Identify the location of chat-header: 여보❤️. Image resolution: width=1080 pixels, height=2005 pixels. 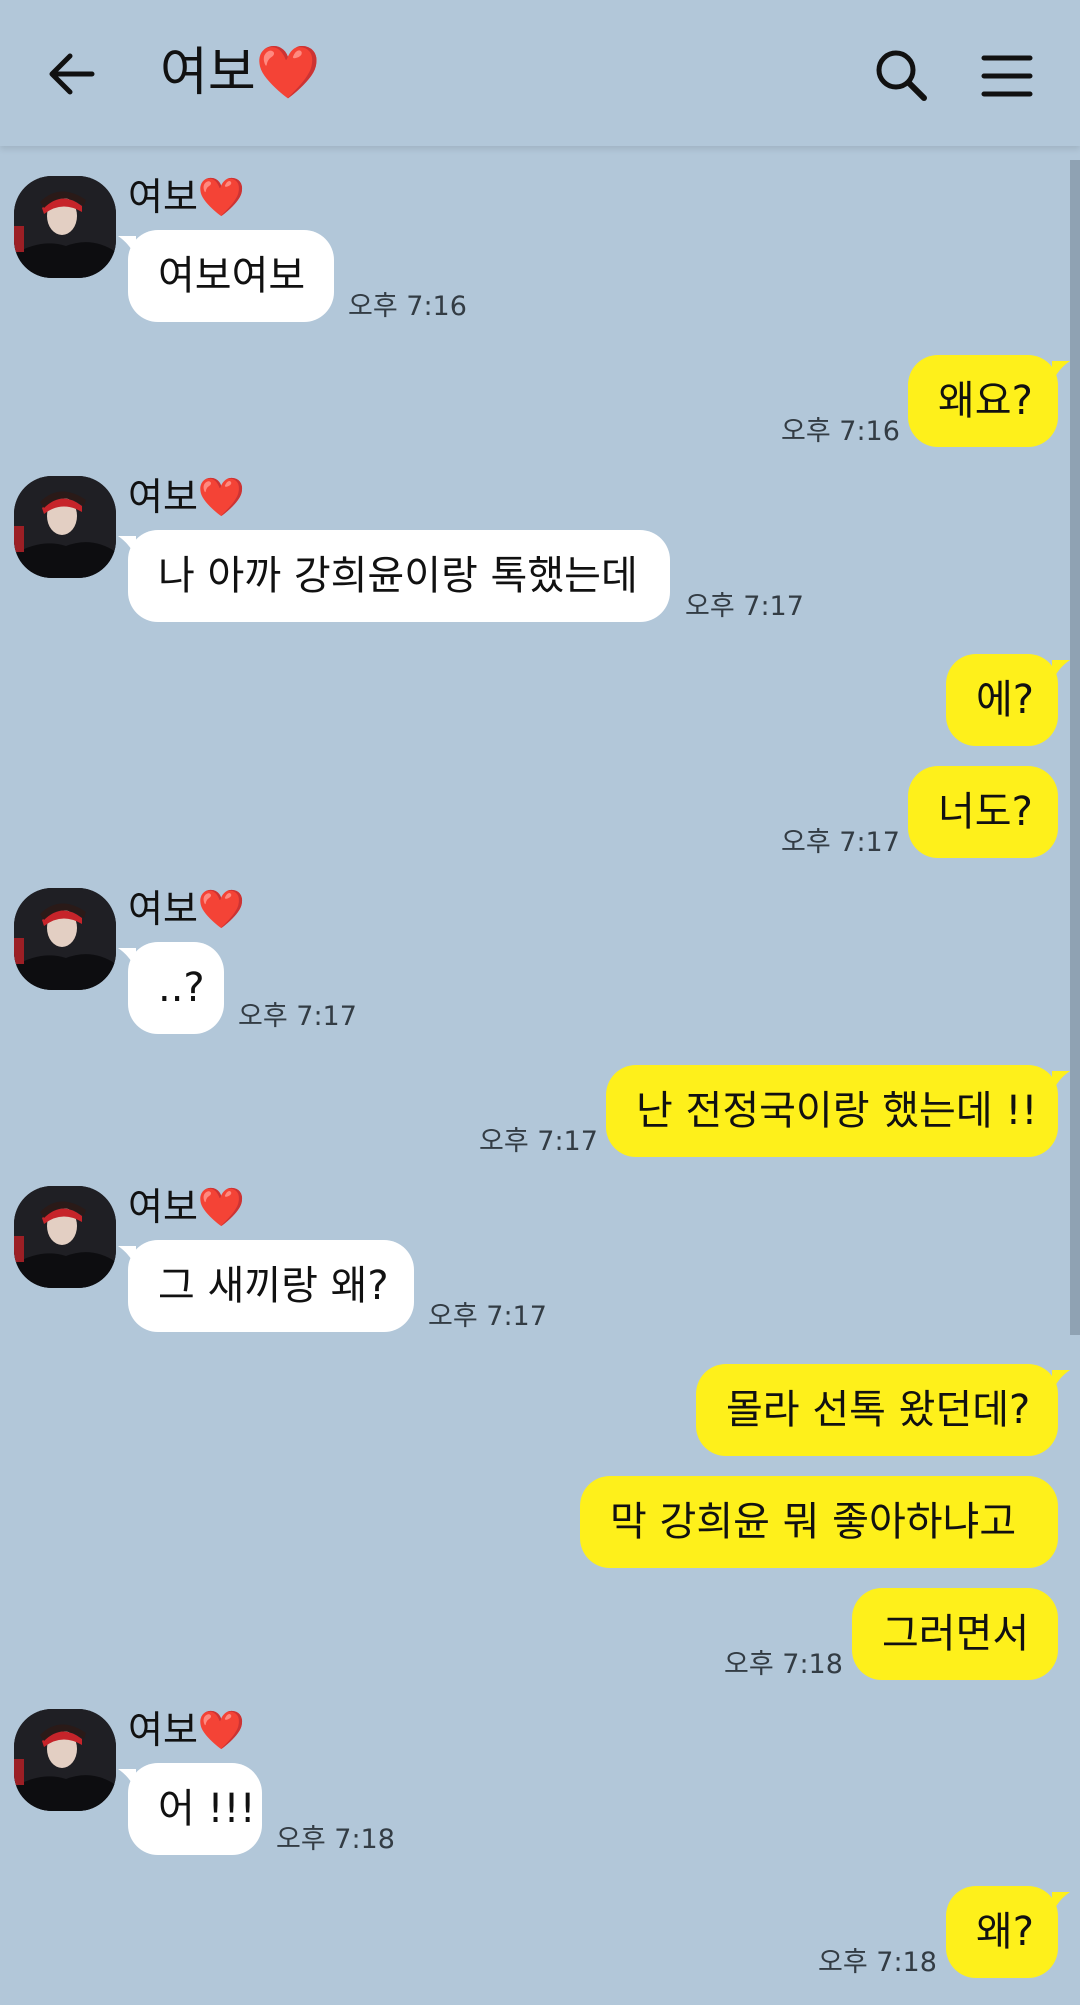
(540, 73).